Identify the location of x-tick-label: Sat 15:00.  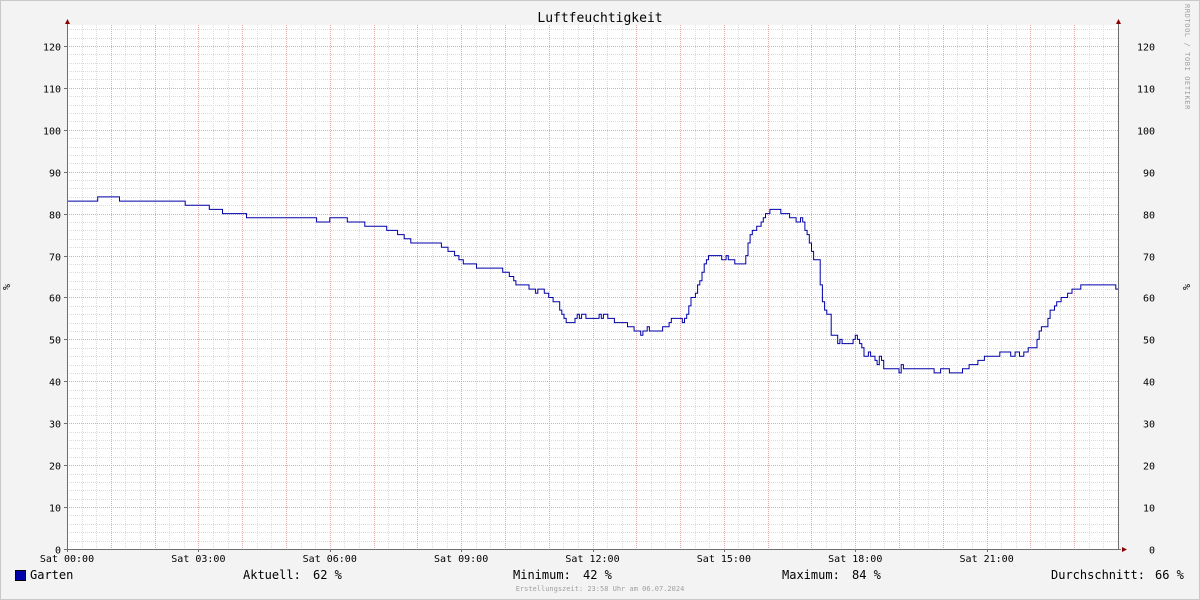
(724, 559).